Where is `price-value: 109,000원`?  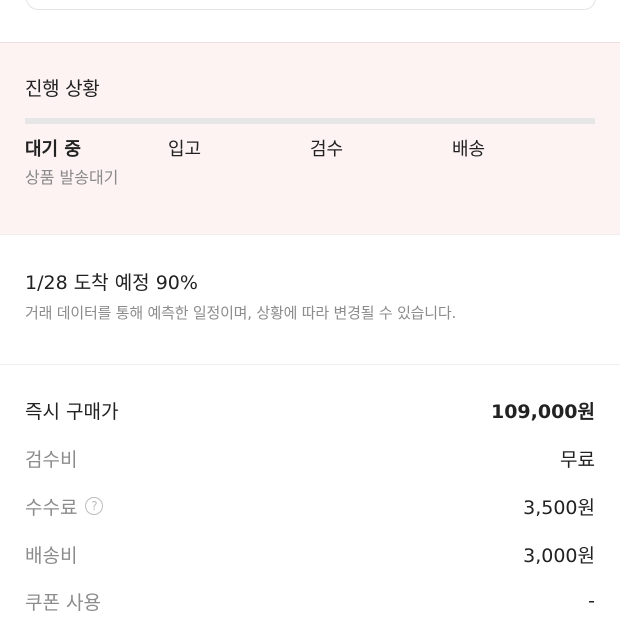
price-value: 109,000원 is located at coordinates (542, 411).